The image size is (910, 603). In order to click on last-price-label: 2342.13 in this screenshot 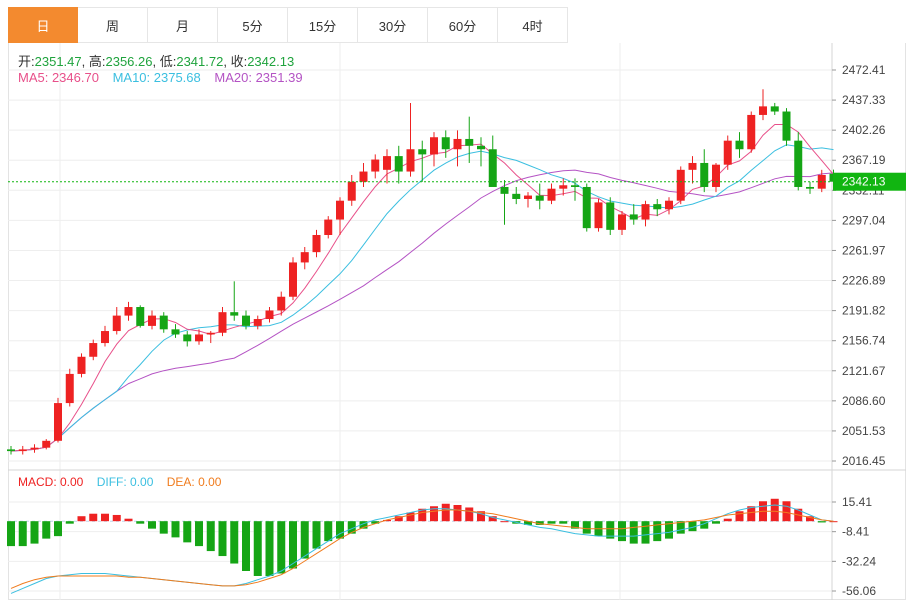, I will do `click(864, 182)`.